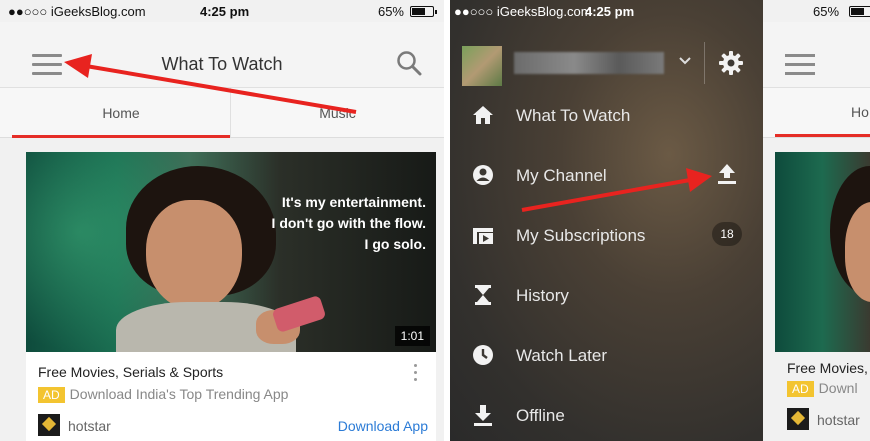 This screenshot has width=870, height=441. Describe the element at coordinates (483, 175) in the screenshot. I see `account-icon` at that location.